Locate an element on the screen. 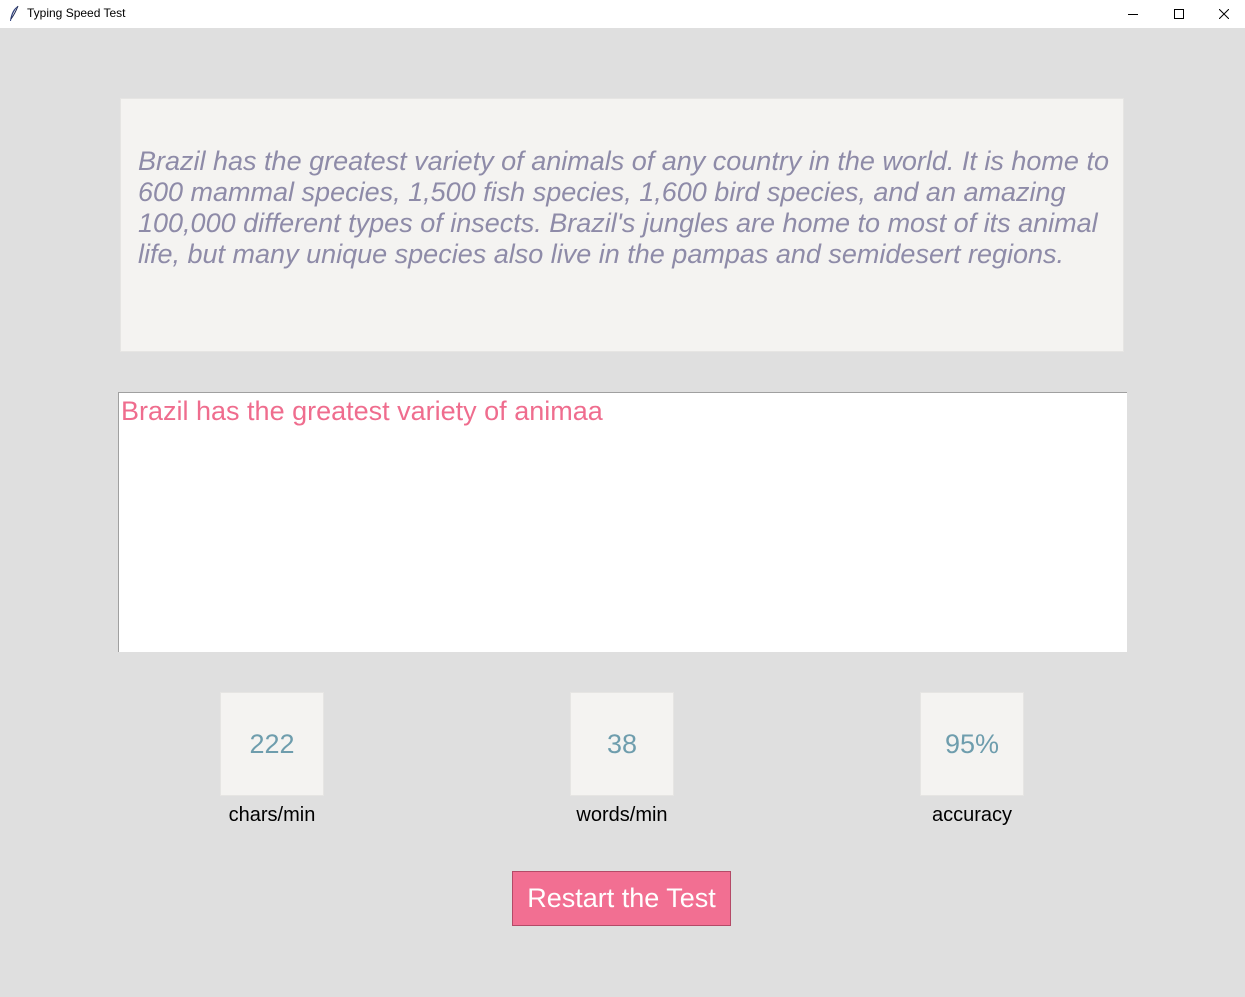  maximize-icon is located at coordinates (1179, 14).